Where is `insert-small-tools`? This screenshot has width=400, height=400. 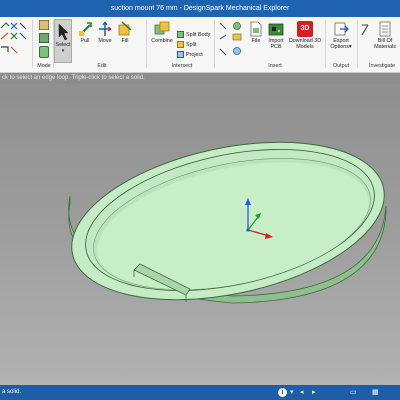 insert-small-tools is located at coordinates (231, 41).